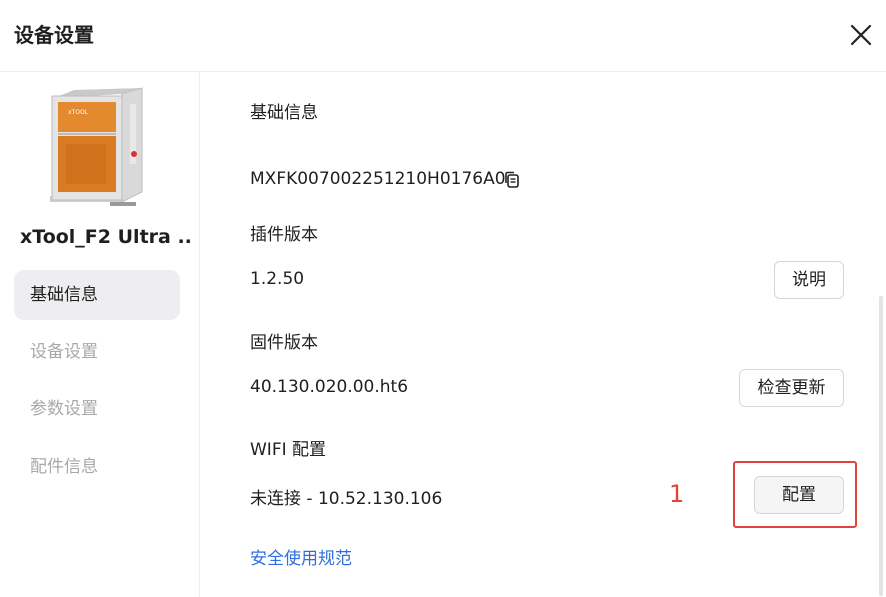  What do you see at coordinates (284, 113) in the screenshot?
I see `section-title: 基础信息` at bounding box center [284, 113].